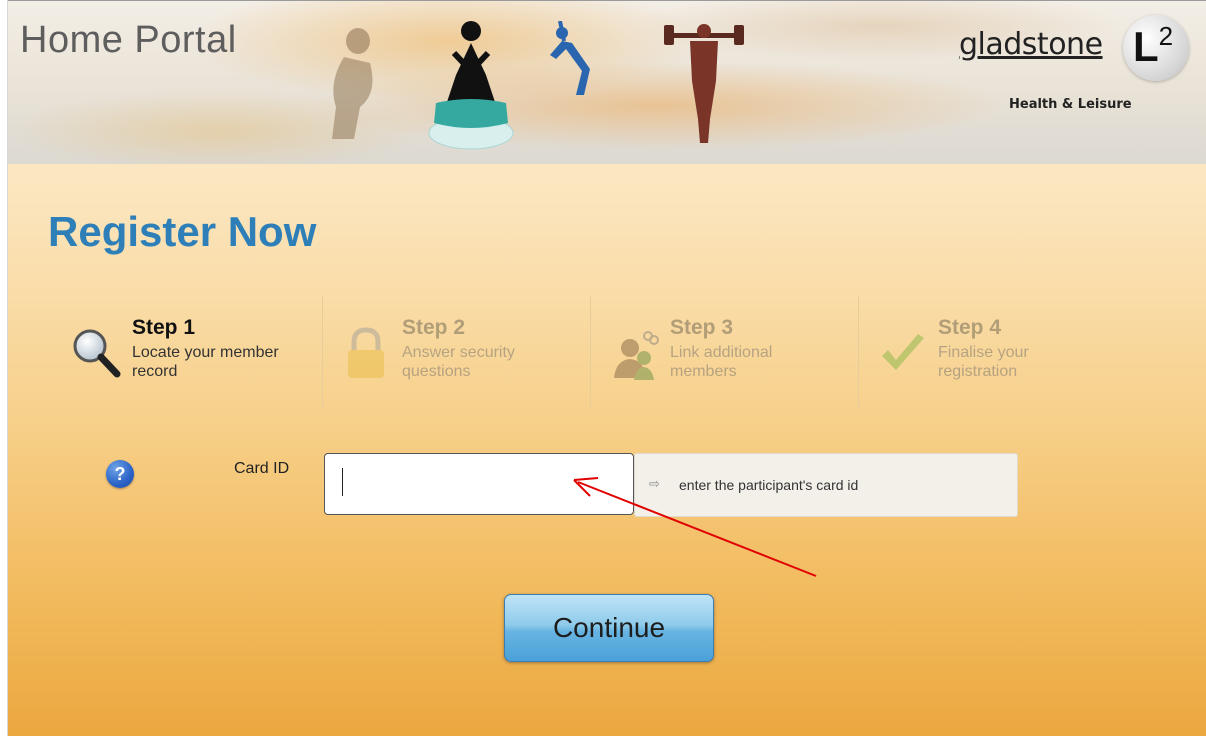 This screenshot has width=1206, height=736. Describe the element at coordinates (704, 83) in the screenshot. I see `weightlifter-figure-image` at that location.